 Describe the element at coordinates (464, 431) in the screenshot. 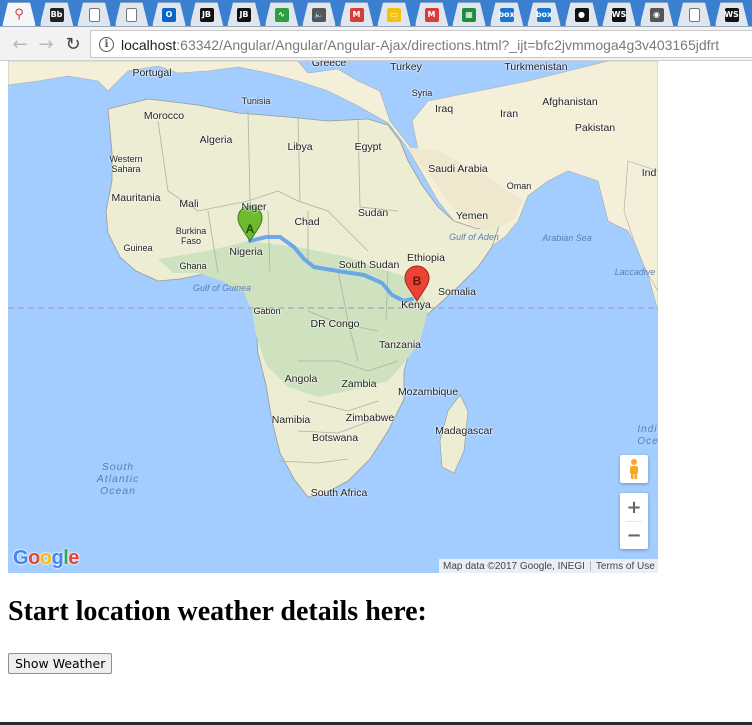

I see `country-label: Madagascar` at that location.